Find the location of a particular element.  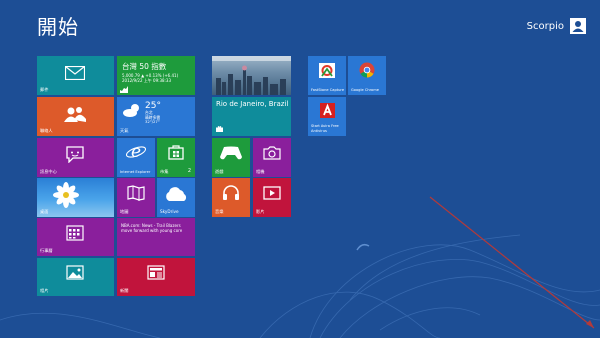

calendar-icon is located at coordinates (75, 233).